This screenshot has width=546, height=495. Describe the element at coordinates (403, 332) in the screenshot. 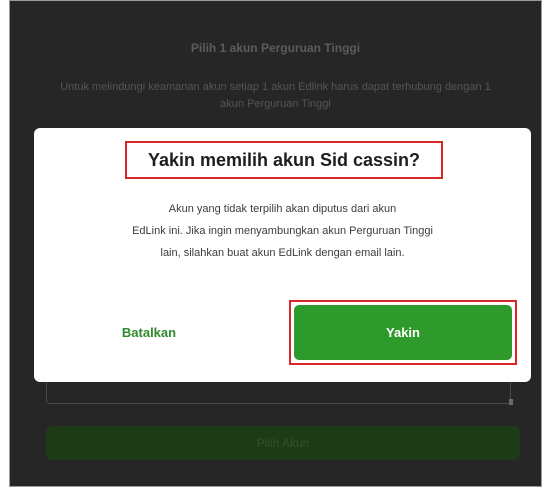

I see `confirm-button: Yakin` at that location.